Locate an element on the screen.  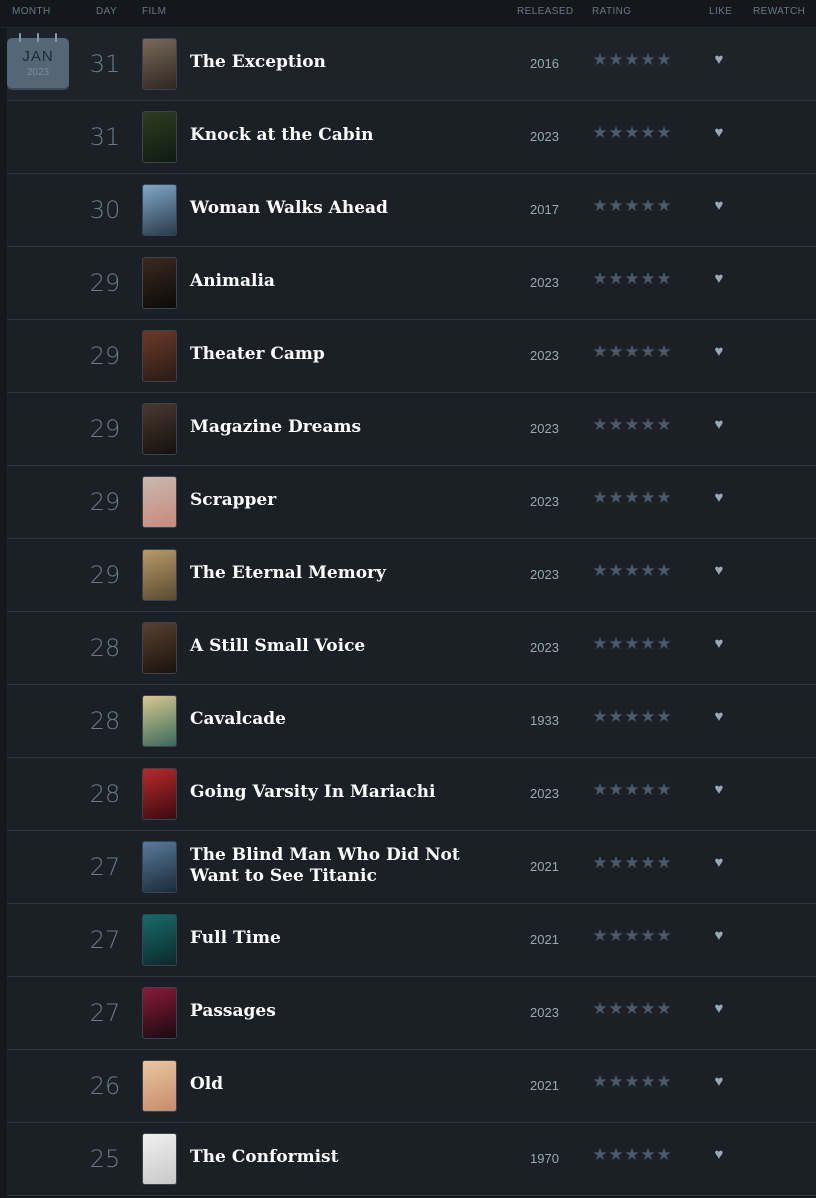
diary-row: 27 Full Time 2021 ★ ★ ★ ★ ★ ♥ is located at coordinates (411, 940).